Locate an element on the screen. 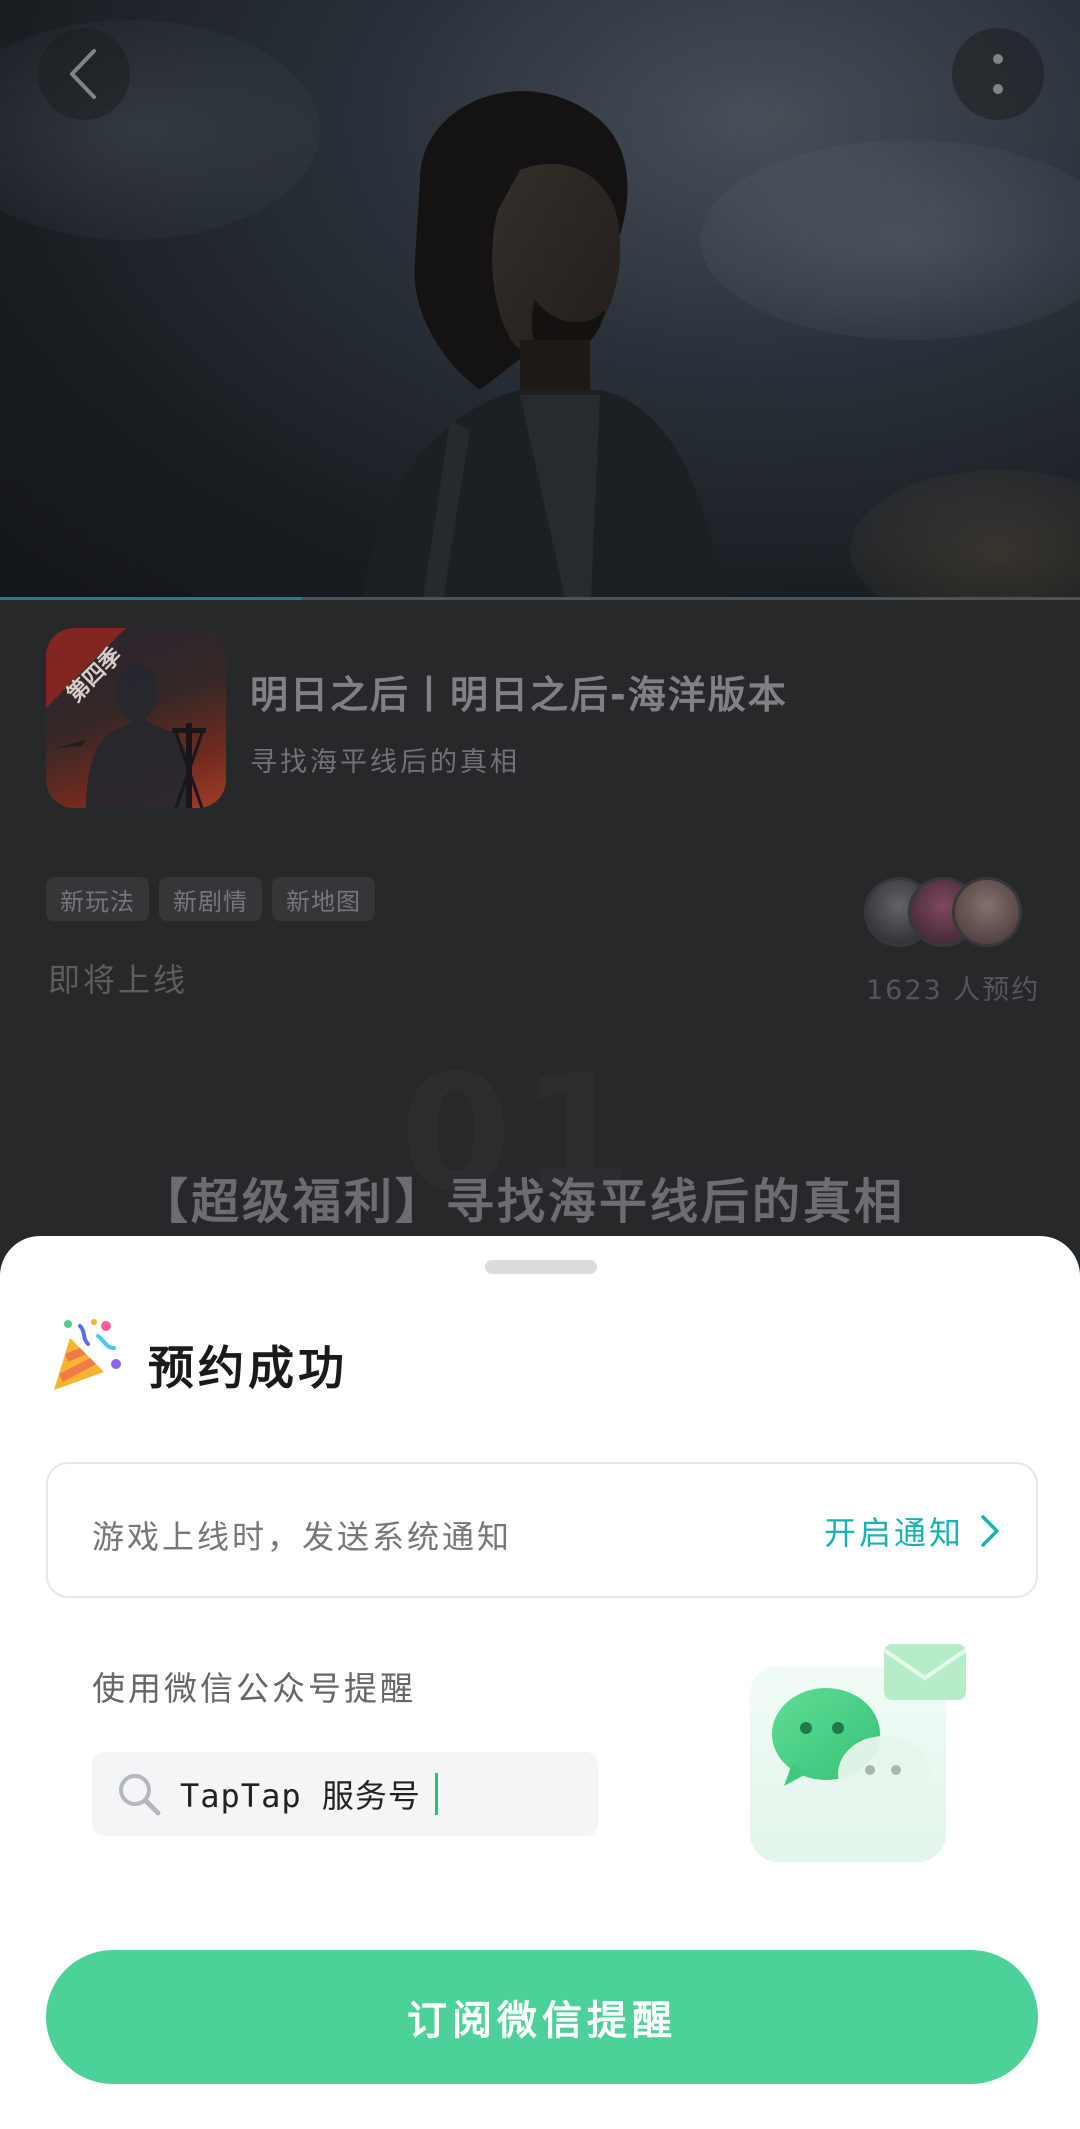 The height and width of the screenshot is (2129, 1080). search-icon is located at coordinates (140, 1795).